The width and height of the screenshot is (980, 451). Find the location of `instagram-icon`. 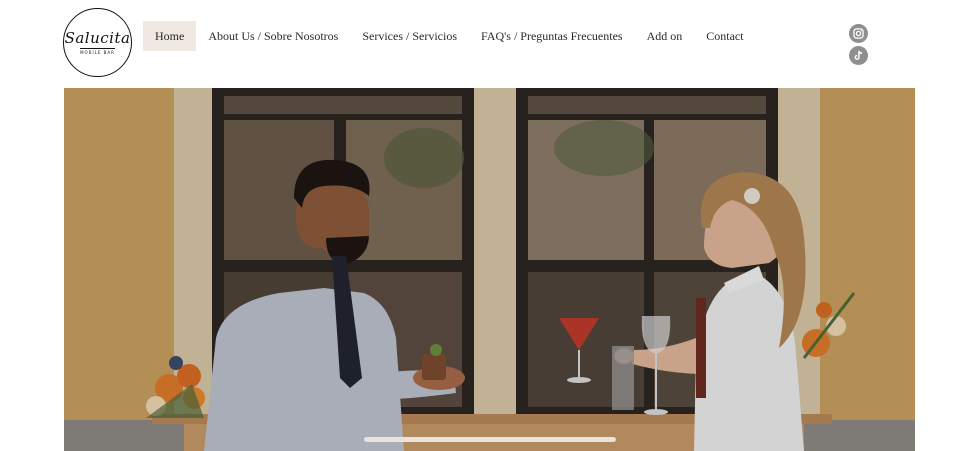

instagram-icon is located at coordinates (858, 33).